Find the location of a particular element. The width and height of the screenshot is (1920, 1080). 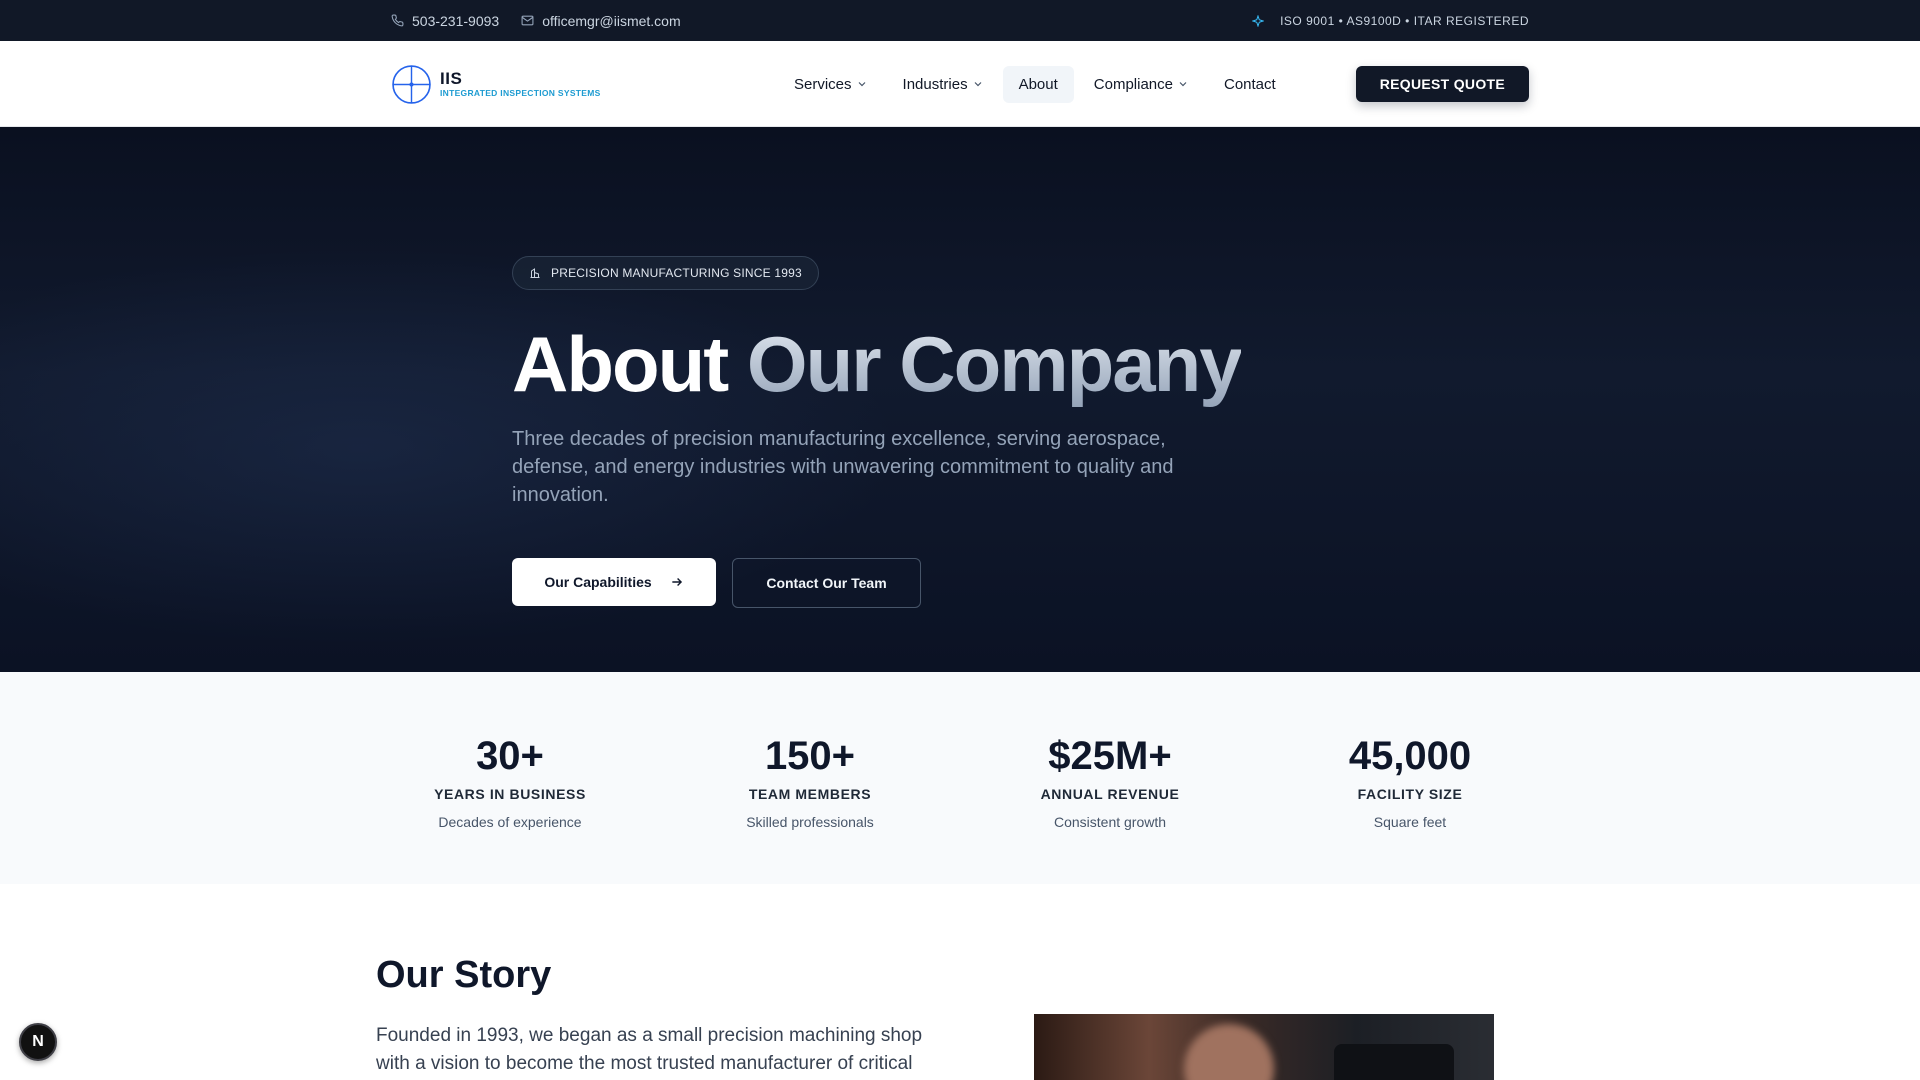

nav-label: Industries is located at coordinates (935, 84).